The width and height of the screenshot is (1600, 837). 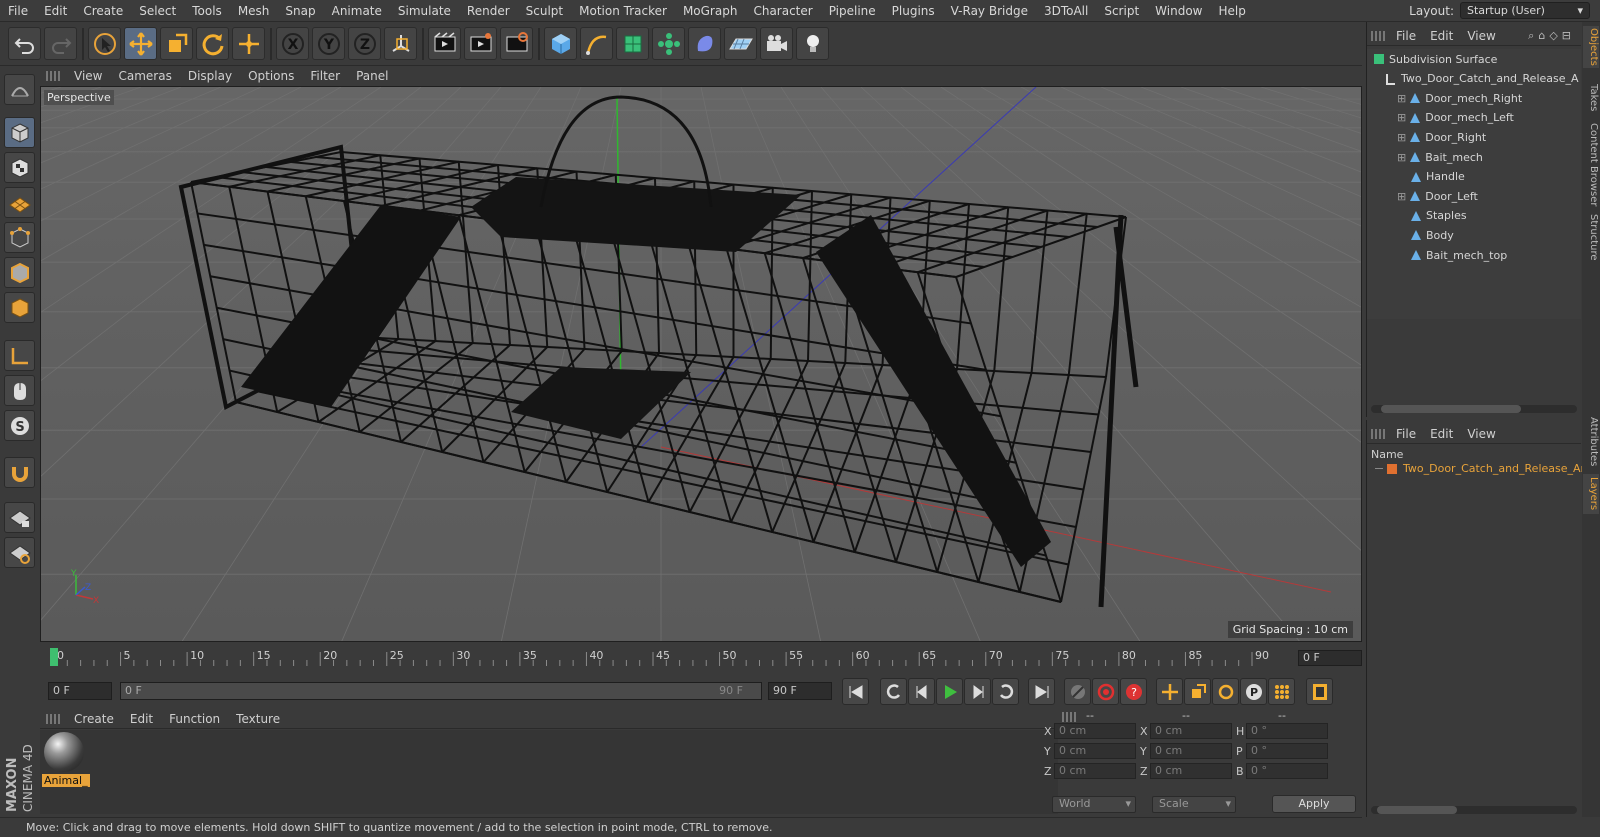 What do you see at coordinates (176, 43) in the screenshot?
I see `scale-tool-icon` at bounding box center [176, 43].